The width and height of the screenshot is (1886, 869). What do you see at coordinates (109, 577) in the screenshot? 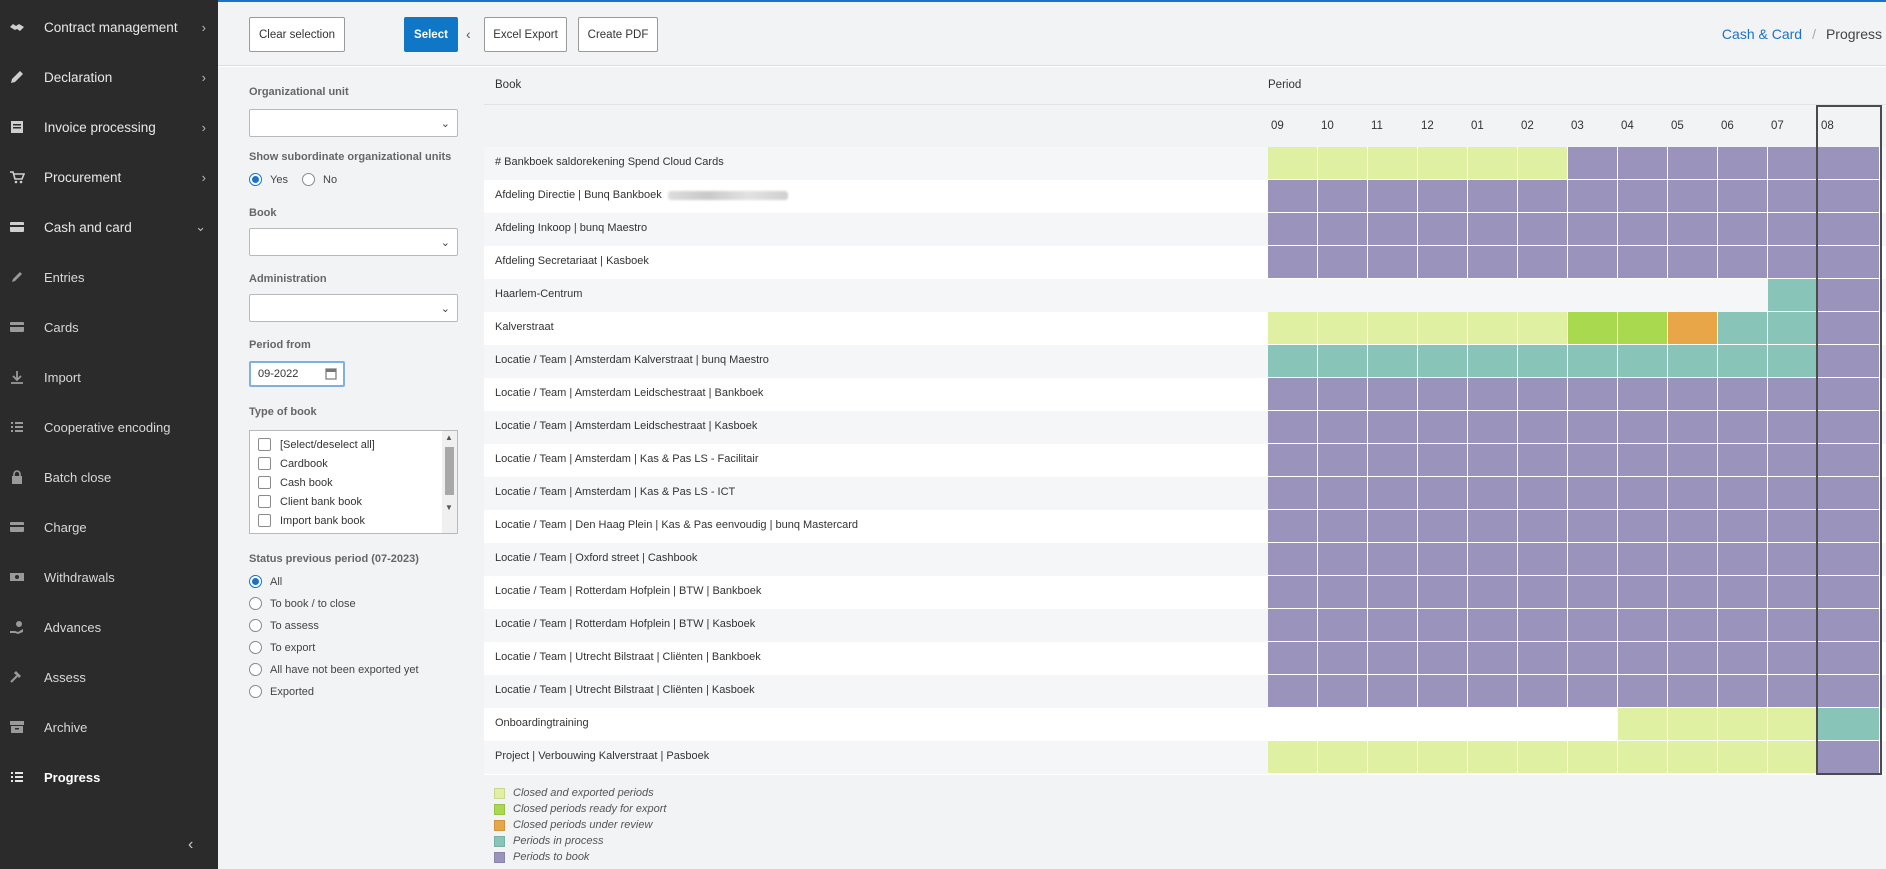
I see `sidebar-item-withdrawals: Withdrawals` at bounding box center [109, 577].